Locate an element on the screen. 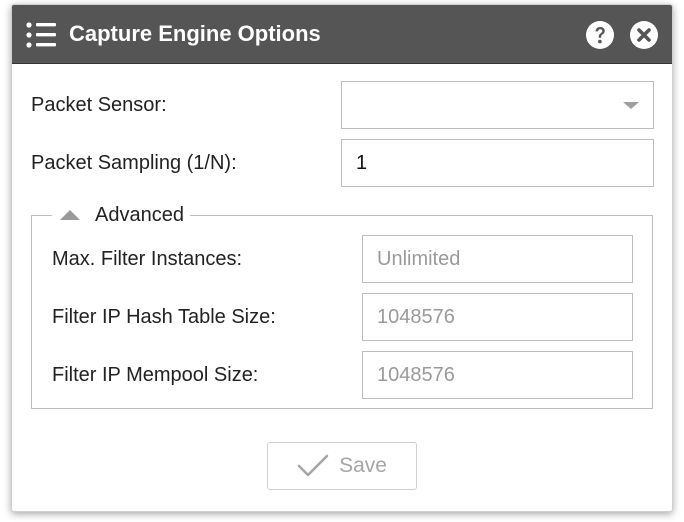 This screenshot has height=522, width=684. triangle-up-icon is located at coordinates (70, 215).